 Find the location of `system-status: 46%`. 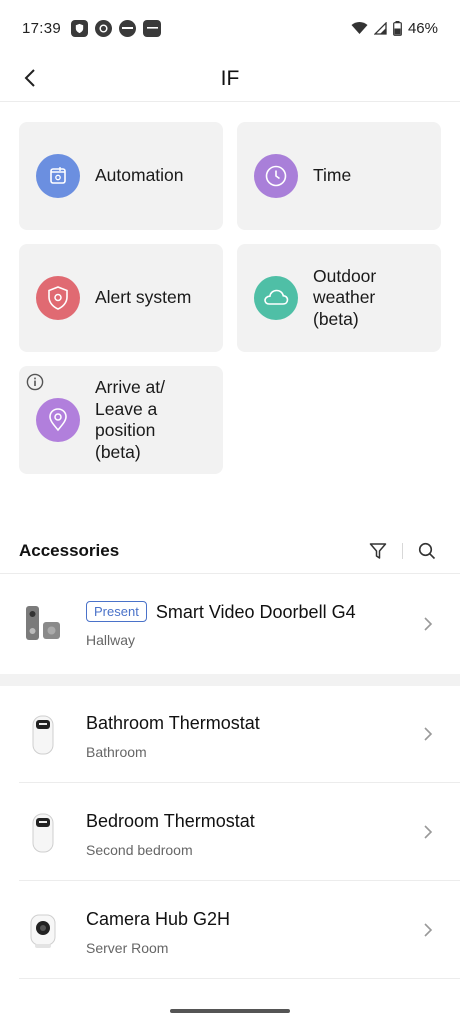

system-status: 46% is located at coordinates (394, 28).